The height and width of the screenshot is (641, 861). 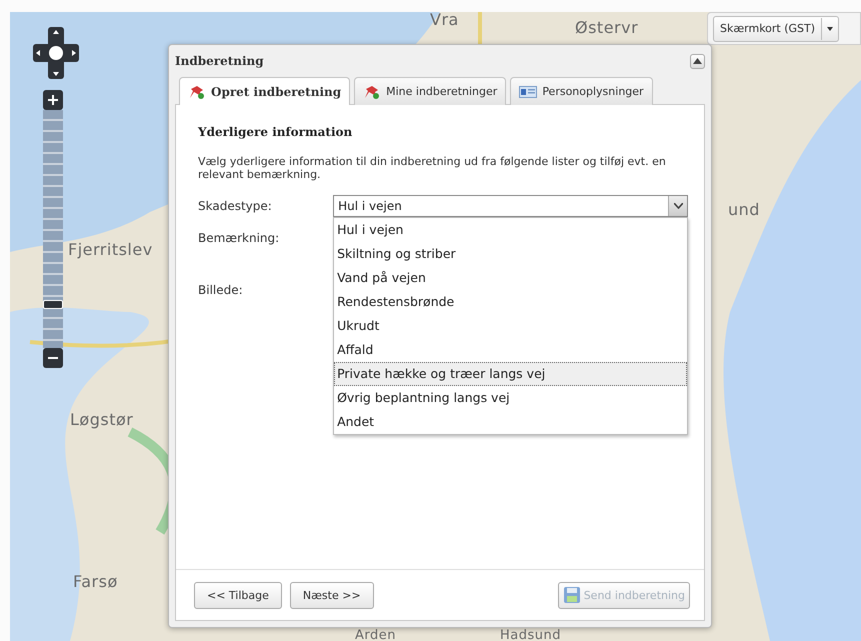 What do you see at coordinates (235, 205) in the screenshot?
I see `field-label: Skadestype:` at bounding box center [235, 205].